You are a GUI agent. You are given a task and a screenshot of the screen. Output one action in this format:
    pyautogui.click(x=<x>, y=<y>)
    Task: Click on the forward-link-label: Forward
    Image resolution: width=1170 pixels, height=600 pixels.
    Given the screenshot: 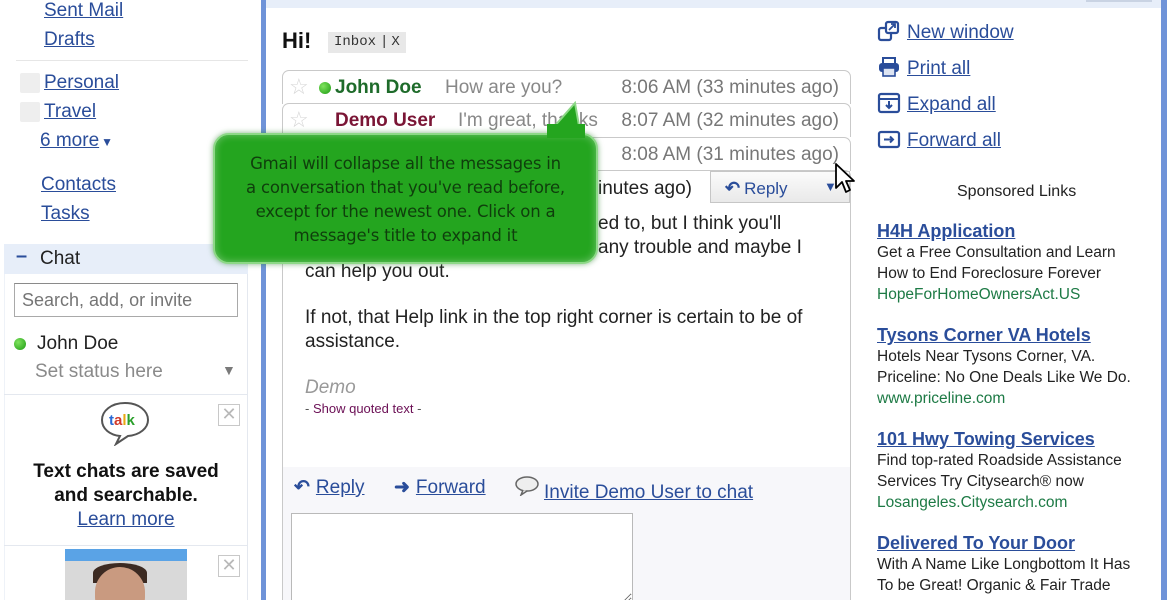 What is the action you would take?
    pyautogui.click(x=451, y=487)
    